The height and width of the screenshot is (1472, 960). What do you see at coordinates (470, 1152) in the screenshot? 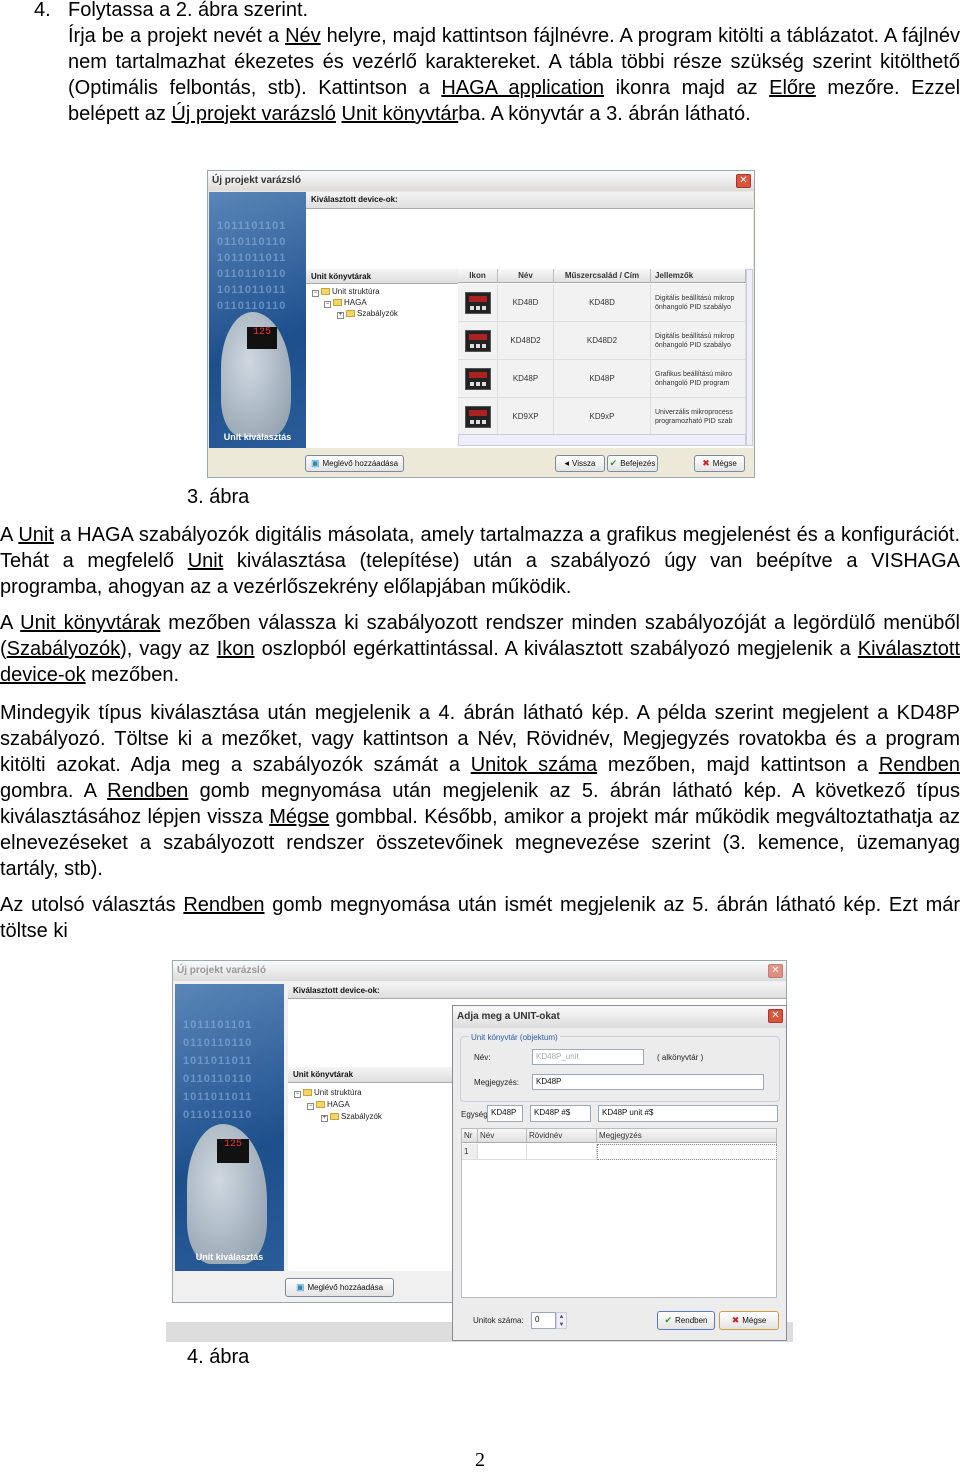
I see `cell-nr: 1` at bounding box center [470, 1152].